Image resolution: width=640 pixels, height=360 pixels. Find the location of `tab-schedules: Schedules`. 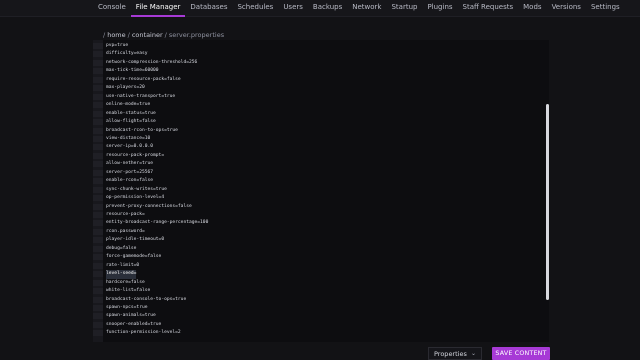

tab-schedules: Schedules is located at coordinates (255, 8).